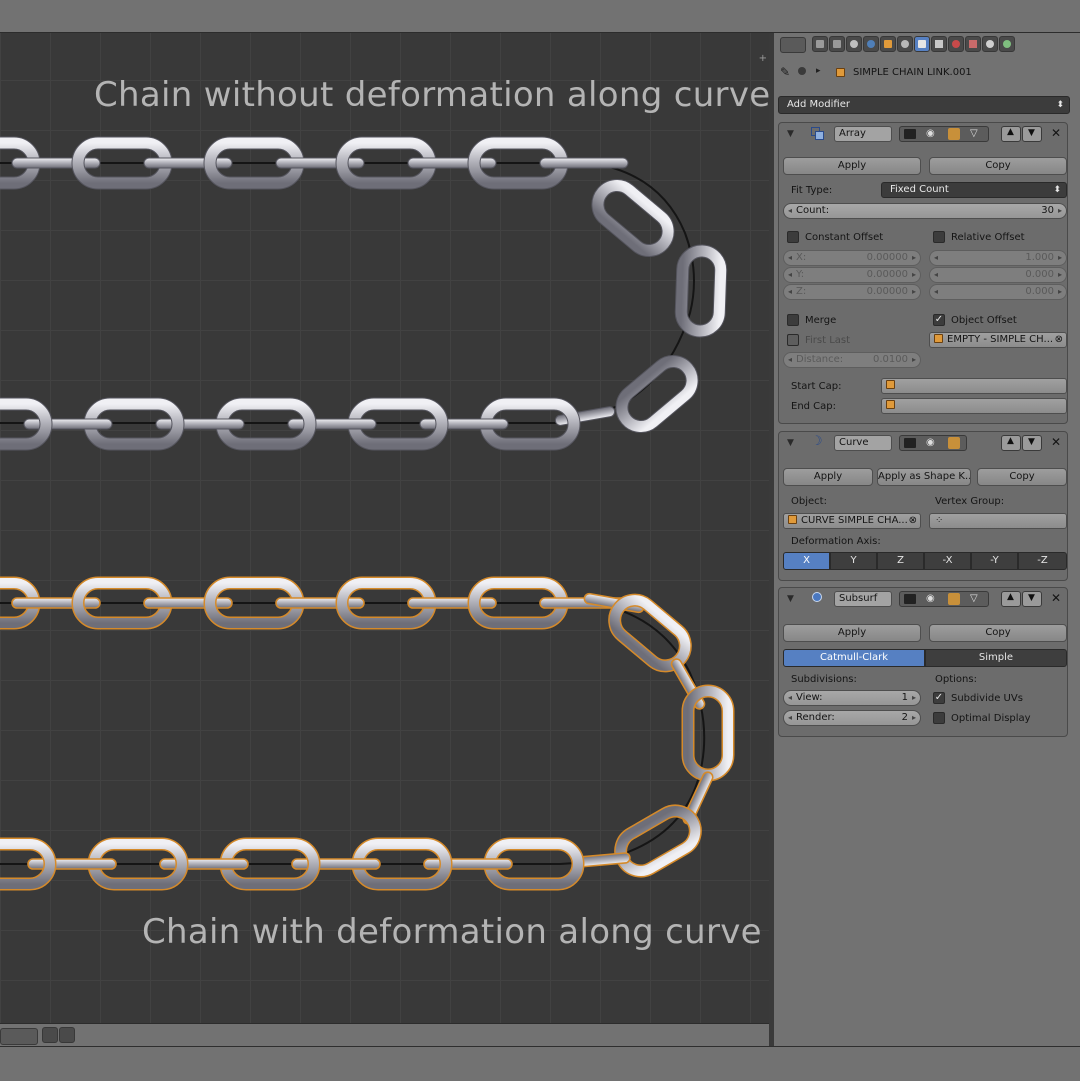 Image resolution: width=1080 pixels, height=1081 pixels. What do you see at coordinates (939, 237) in the screenshot?
I see `relative-offset-checkbox` at bounding box center [939, 237].